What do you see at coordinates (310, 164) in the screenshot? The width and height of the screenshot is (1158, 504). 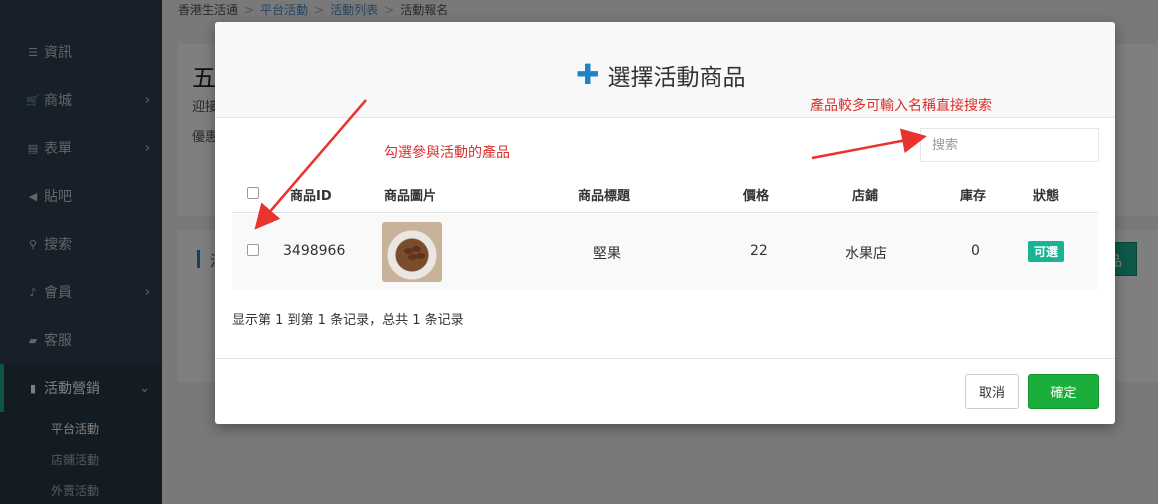 I see `arrow-to-checkbox` at bounding box center [310, 164].